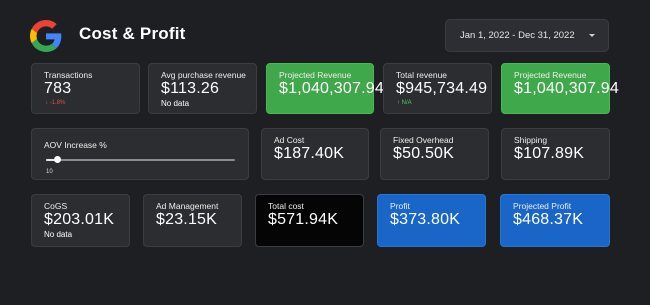 The image size is (650, 305). I want to click on aov-slider-value: 10, so click(49, 172).